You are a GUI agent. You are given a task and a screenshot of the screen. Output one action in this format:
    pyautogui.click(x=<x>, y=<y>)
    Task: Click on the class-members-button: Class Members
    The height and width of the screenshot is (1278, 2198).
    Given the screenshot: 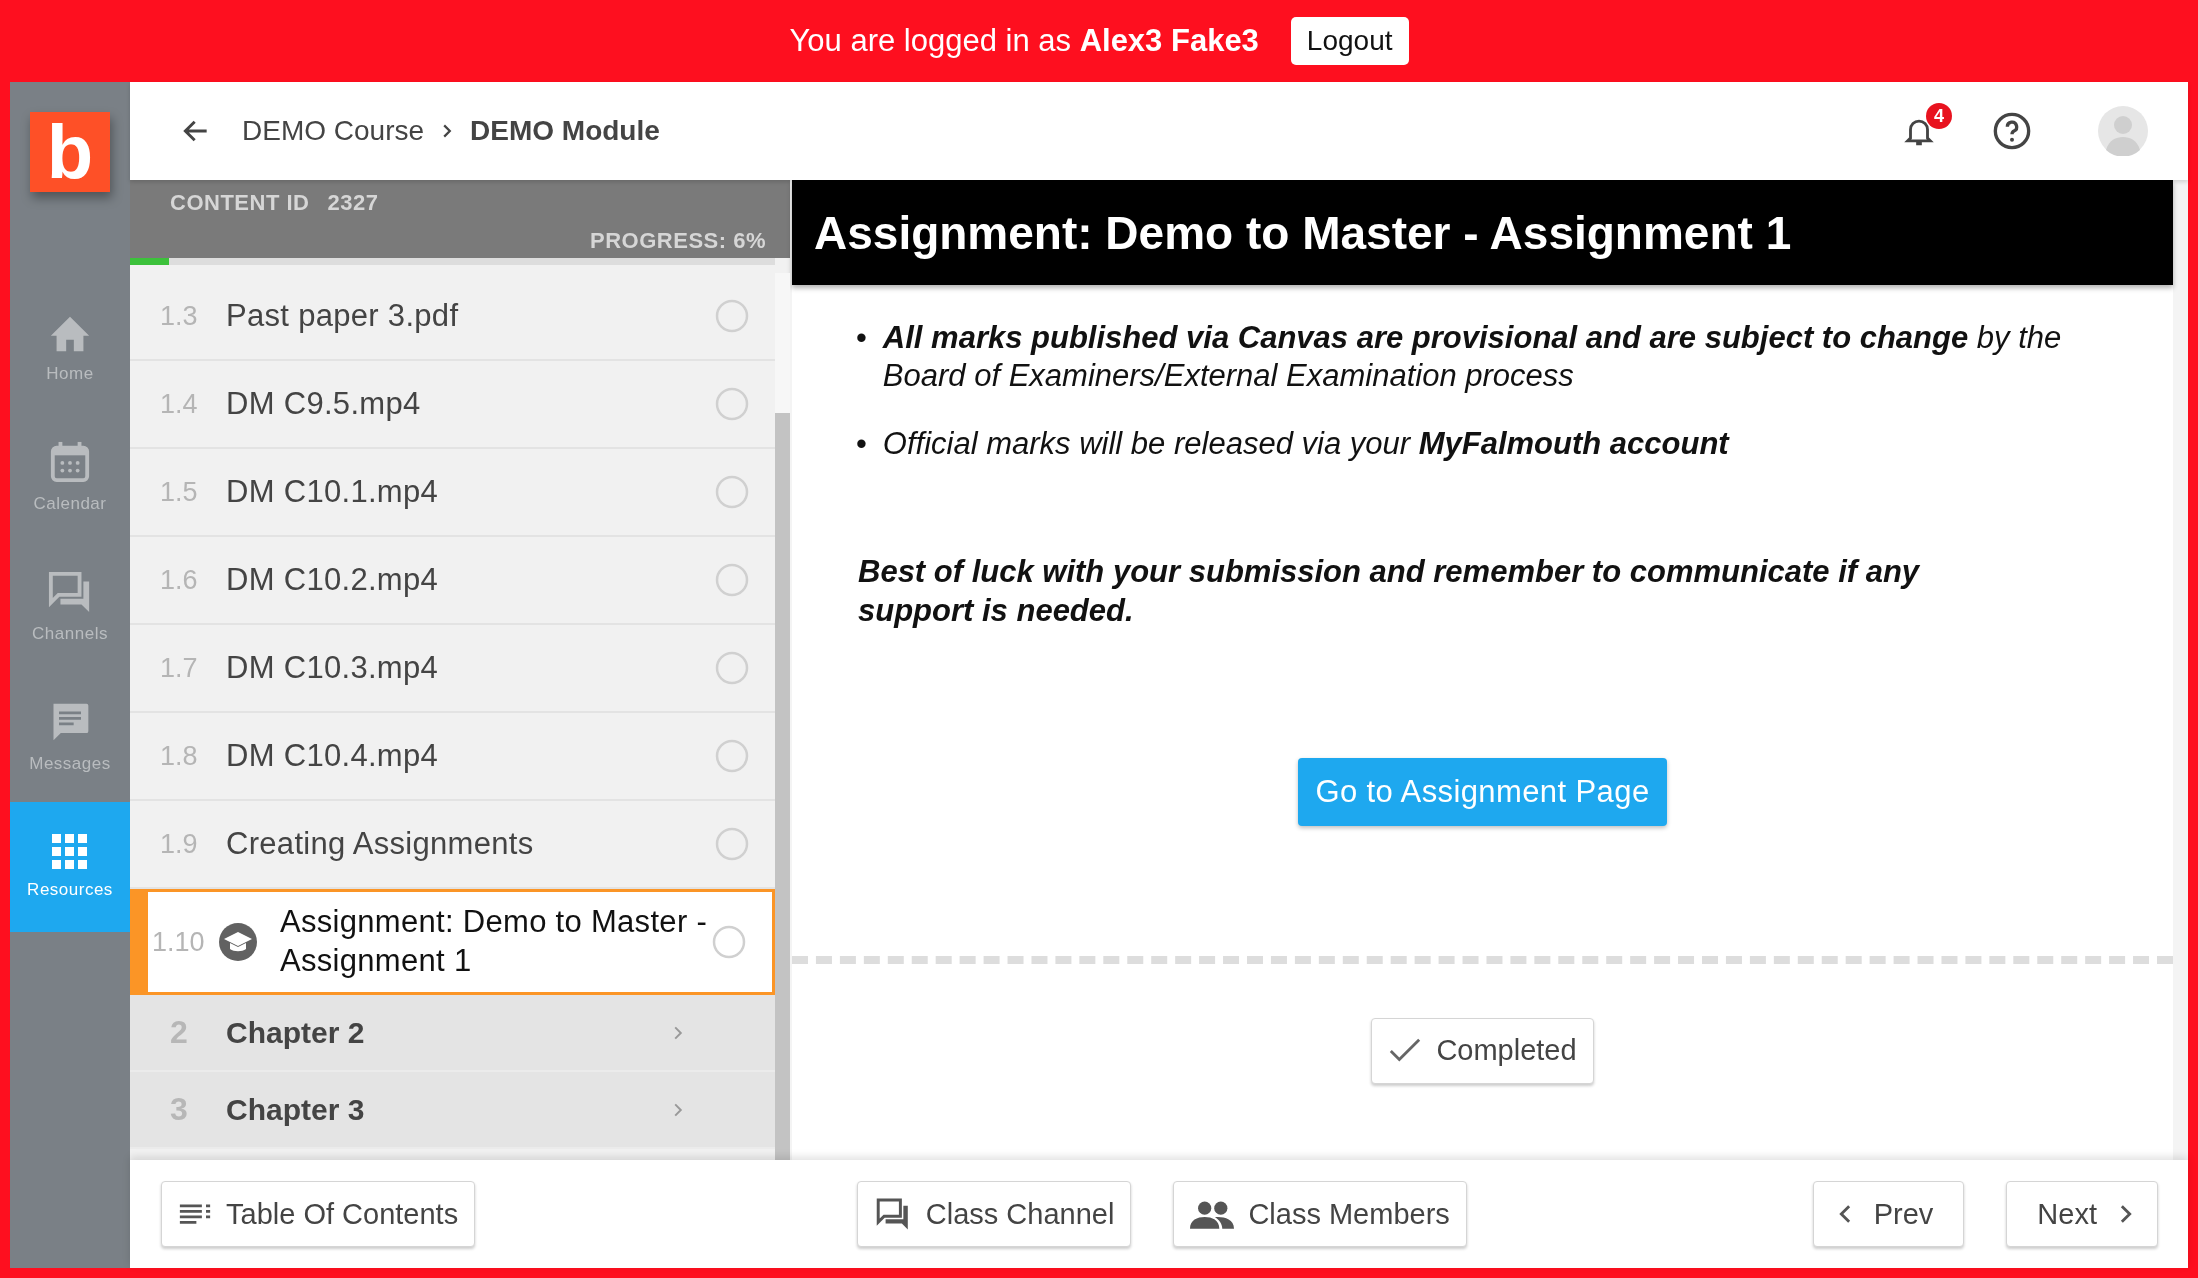 What is the action you would take?
    pyautogui.click(x=1320, y=1214)
    